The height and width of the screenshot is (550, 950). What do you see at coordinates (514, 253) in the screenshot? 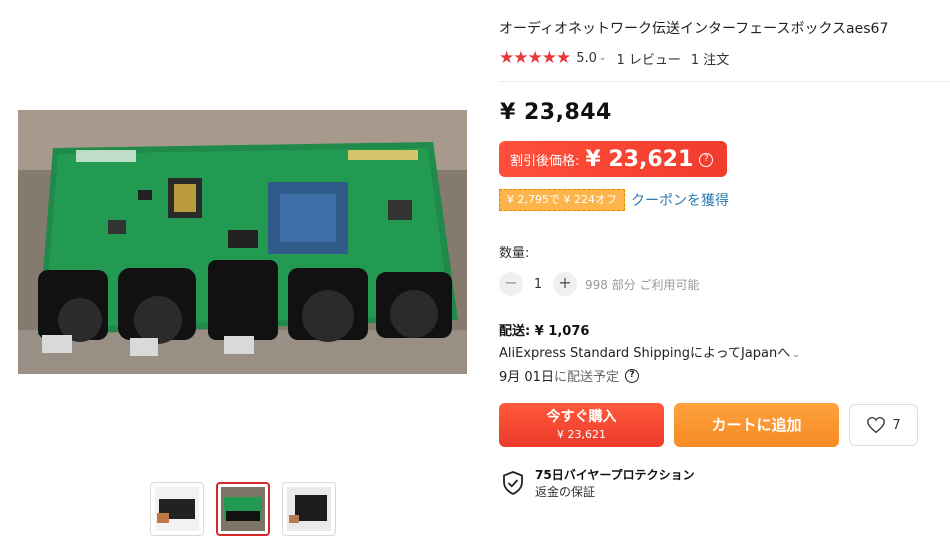
I see `quantity-label: 数量:` at bounding box center [514, 253].